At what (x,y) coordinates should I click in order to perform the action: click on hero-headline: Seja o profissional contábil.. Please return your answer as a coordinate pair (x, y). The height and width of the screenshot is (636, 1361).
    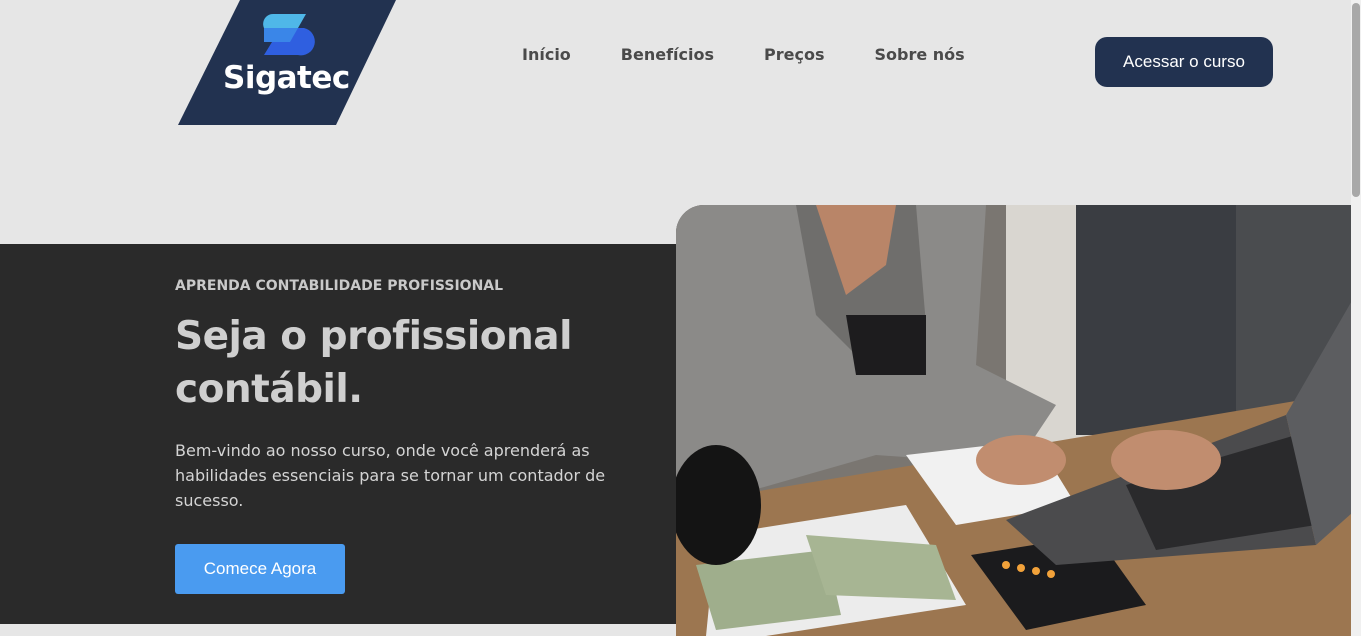
    Looking at the image, I should click on (374, 363).